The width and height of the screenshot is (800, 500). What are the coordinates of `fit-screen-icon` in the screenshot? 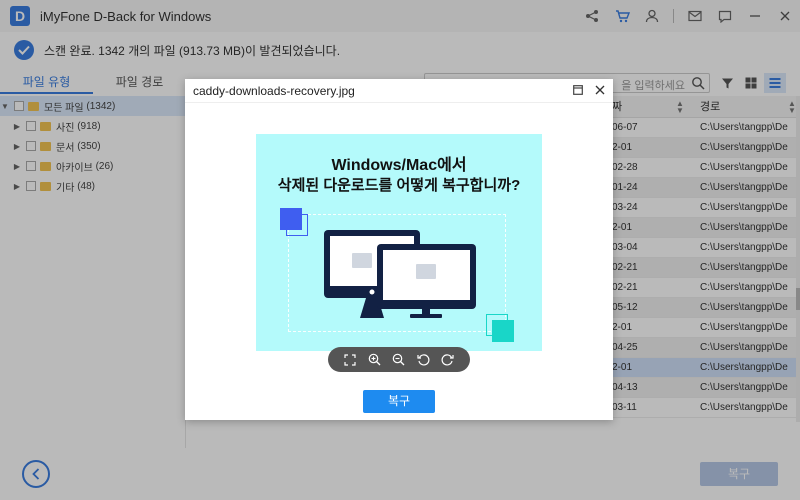 It's located at (350, 360).